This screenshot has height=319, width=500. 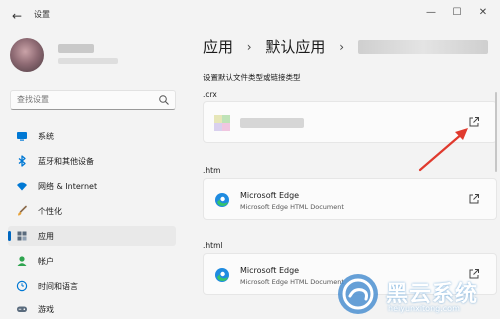 What do you see at coordinates (46, 236) in the screenshot?
I see `sidebar-item-label: 应用` at bounding box center [46, 236].